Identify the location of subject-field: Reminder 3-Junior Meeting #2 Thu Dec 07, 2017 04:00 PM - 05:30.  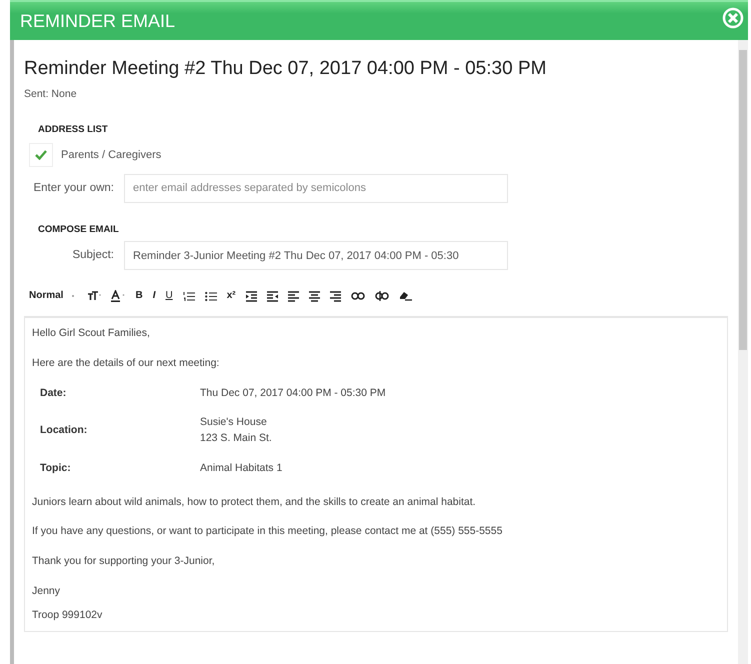
(316, 255).